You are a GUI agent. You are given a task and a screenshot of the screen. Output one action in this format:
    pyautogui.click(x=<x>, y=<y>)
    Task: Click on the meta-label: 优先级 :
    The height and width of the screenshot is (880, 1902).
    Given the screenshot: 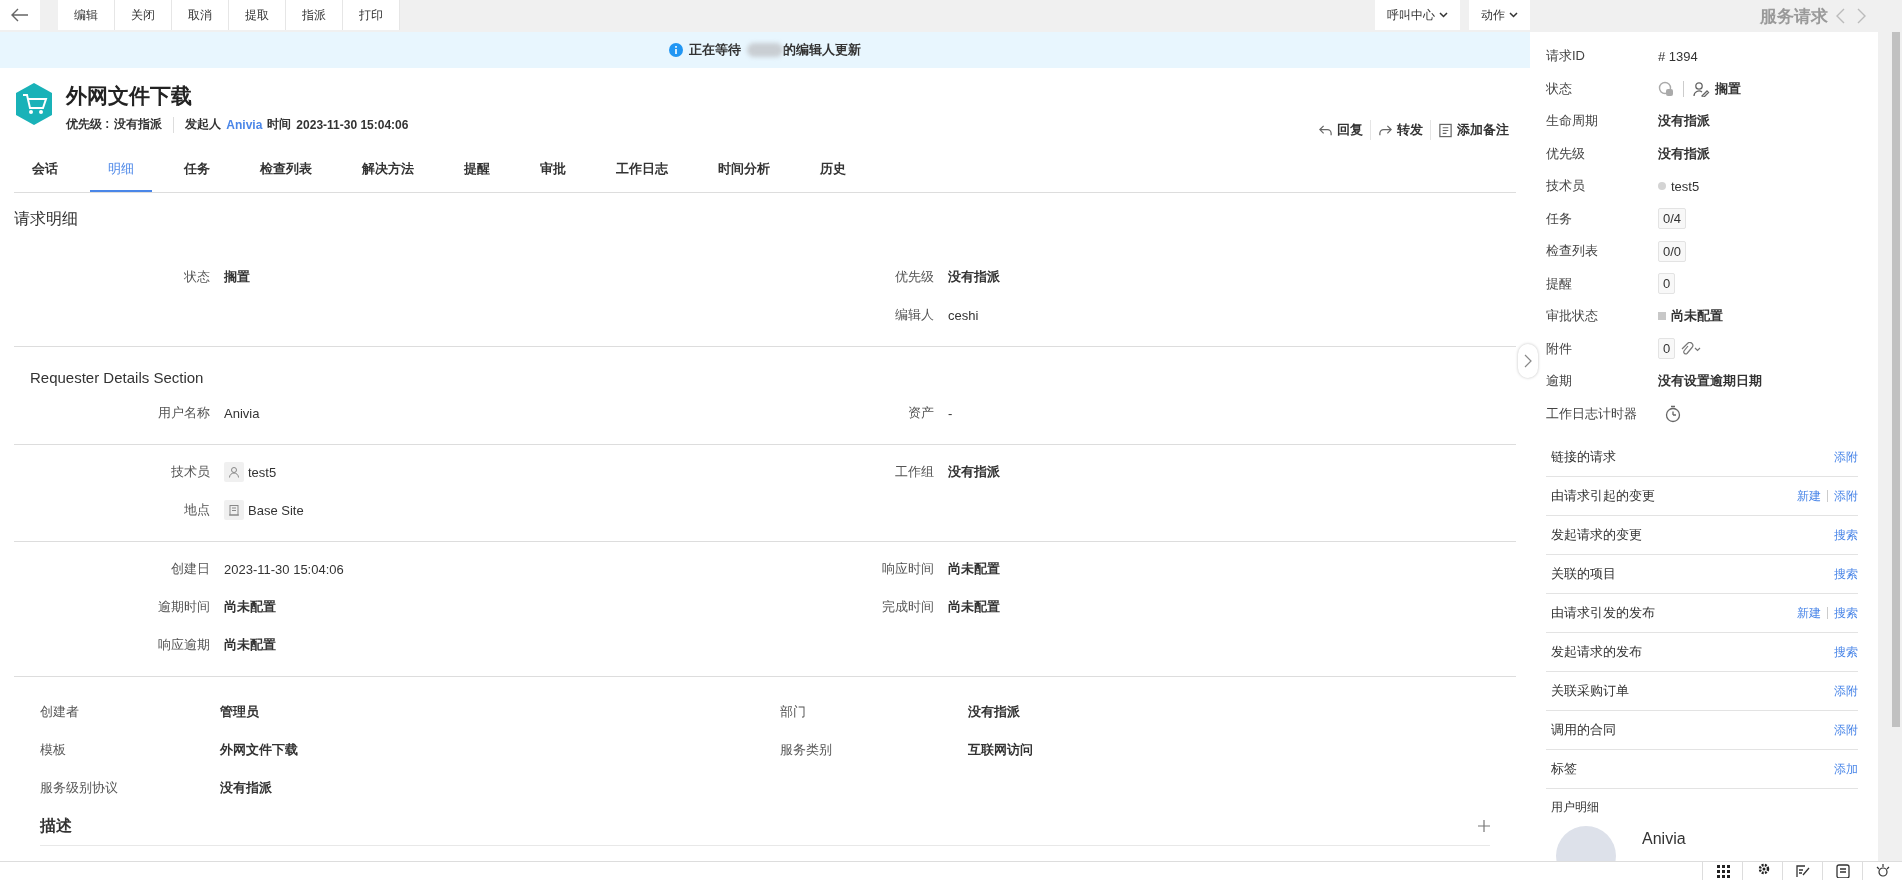 What is the action you would take?
    pyautogui.click(x=88, y=124)
    